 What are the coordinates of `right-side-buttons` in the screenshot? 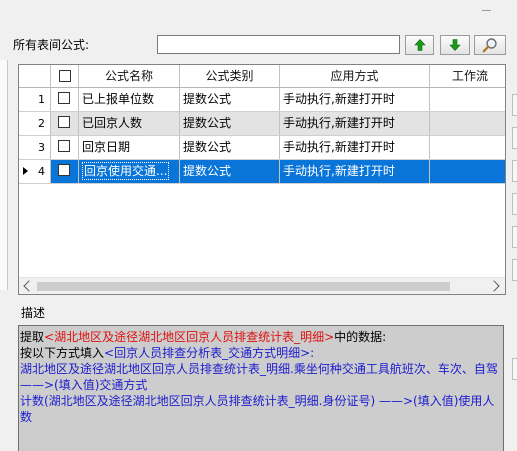 It's located at (514, 240).